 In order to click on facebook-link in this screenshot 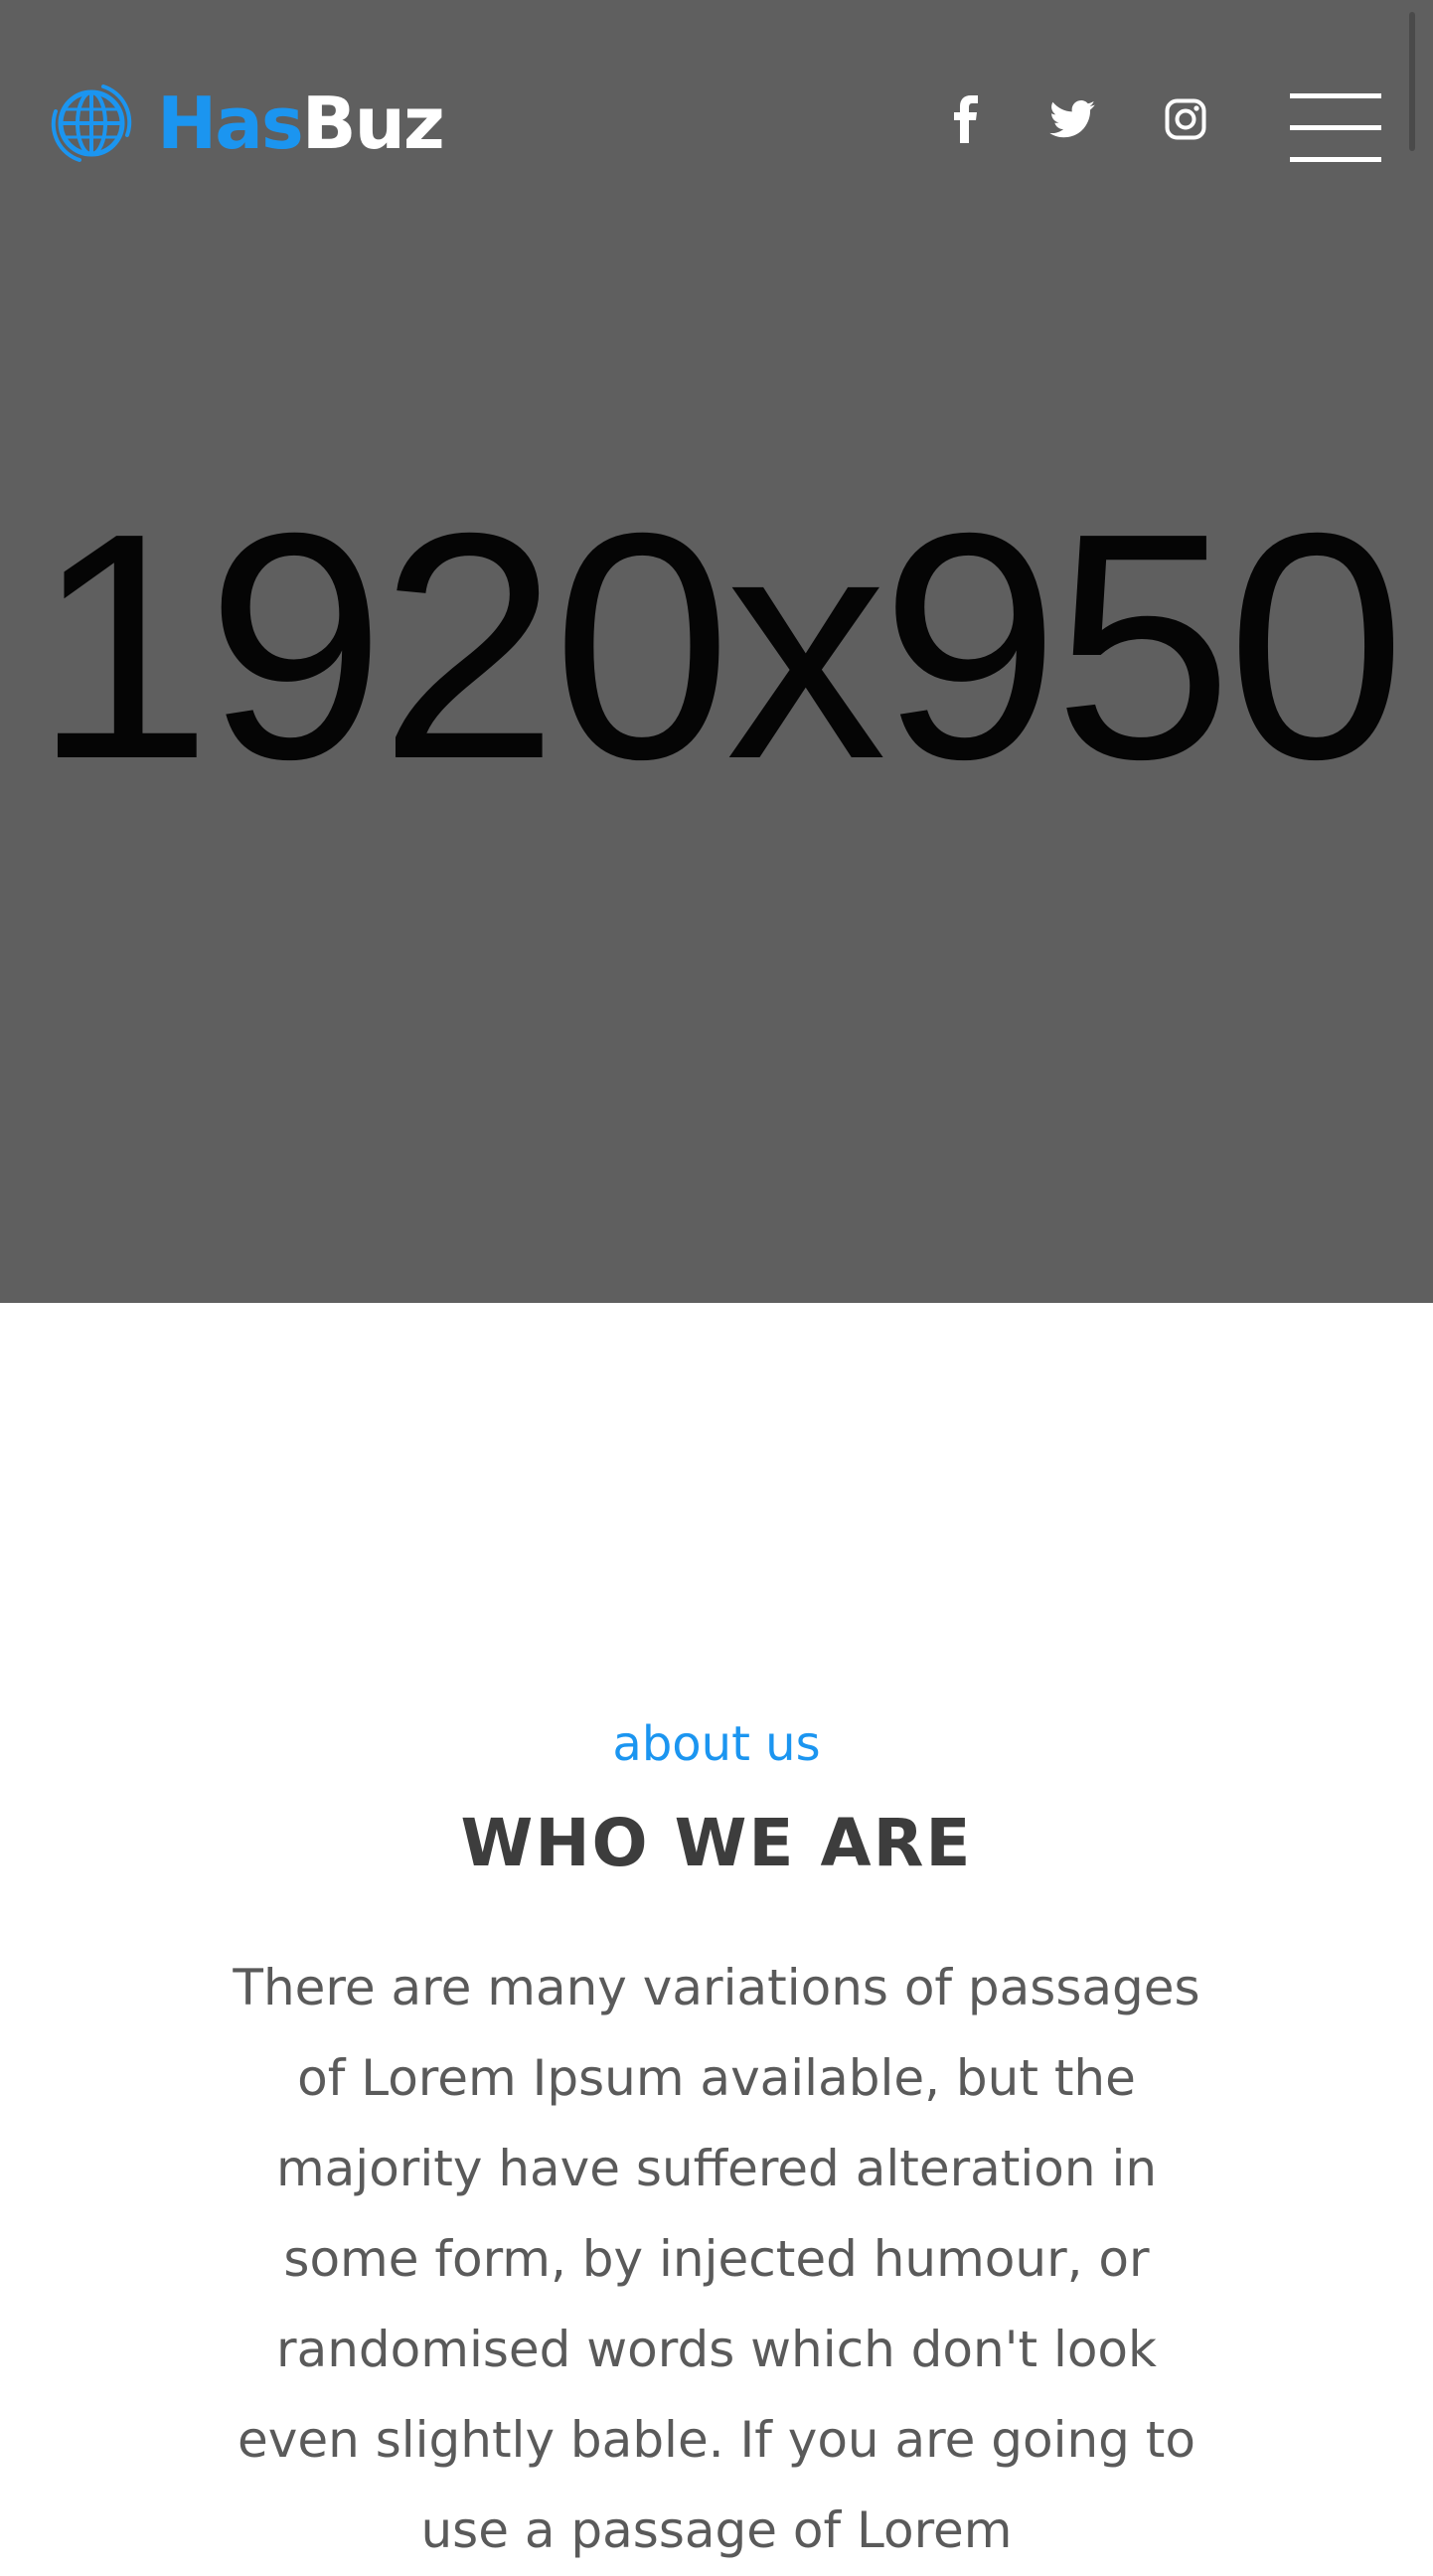, I will do `click(967, 119)`.